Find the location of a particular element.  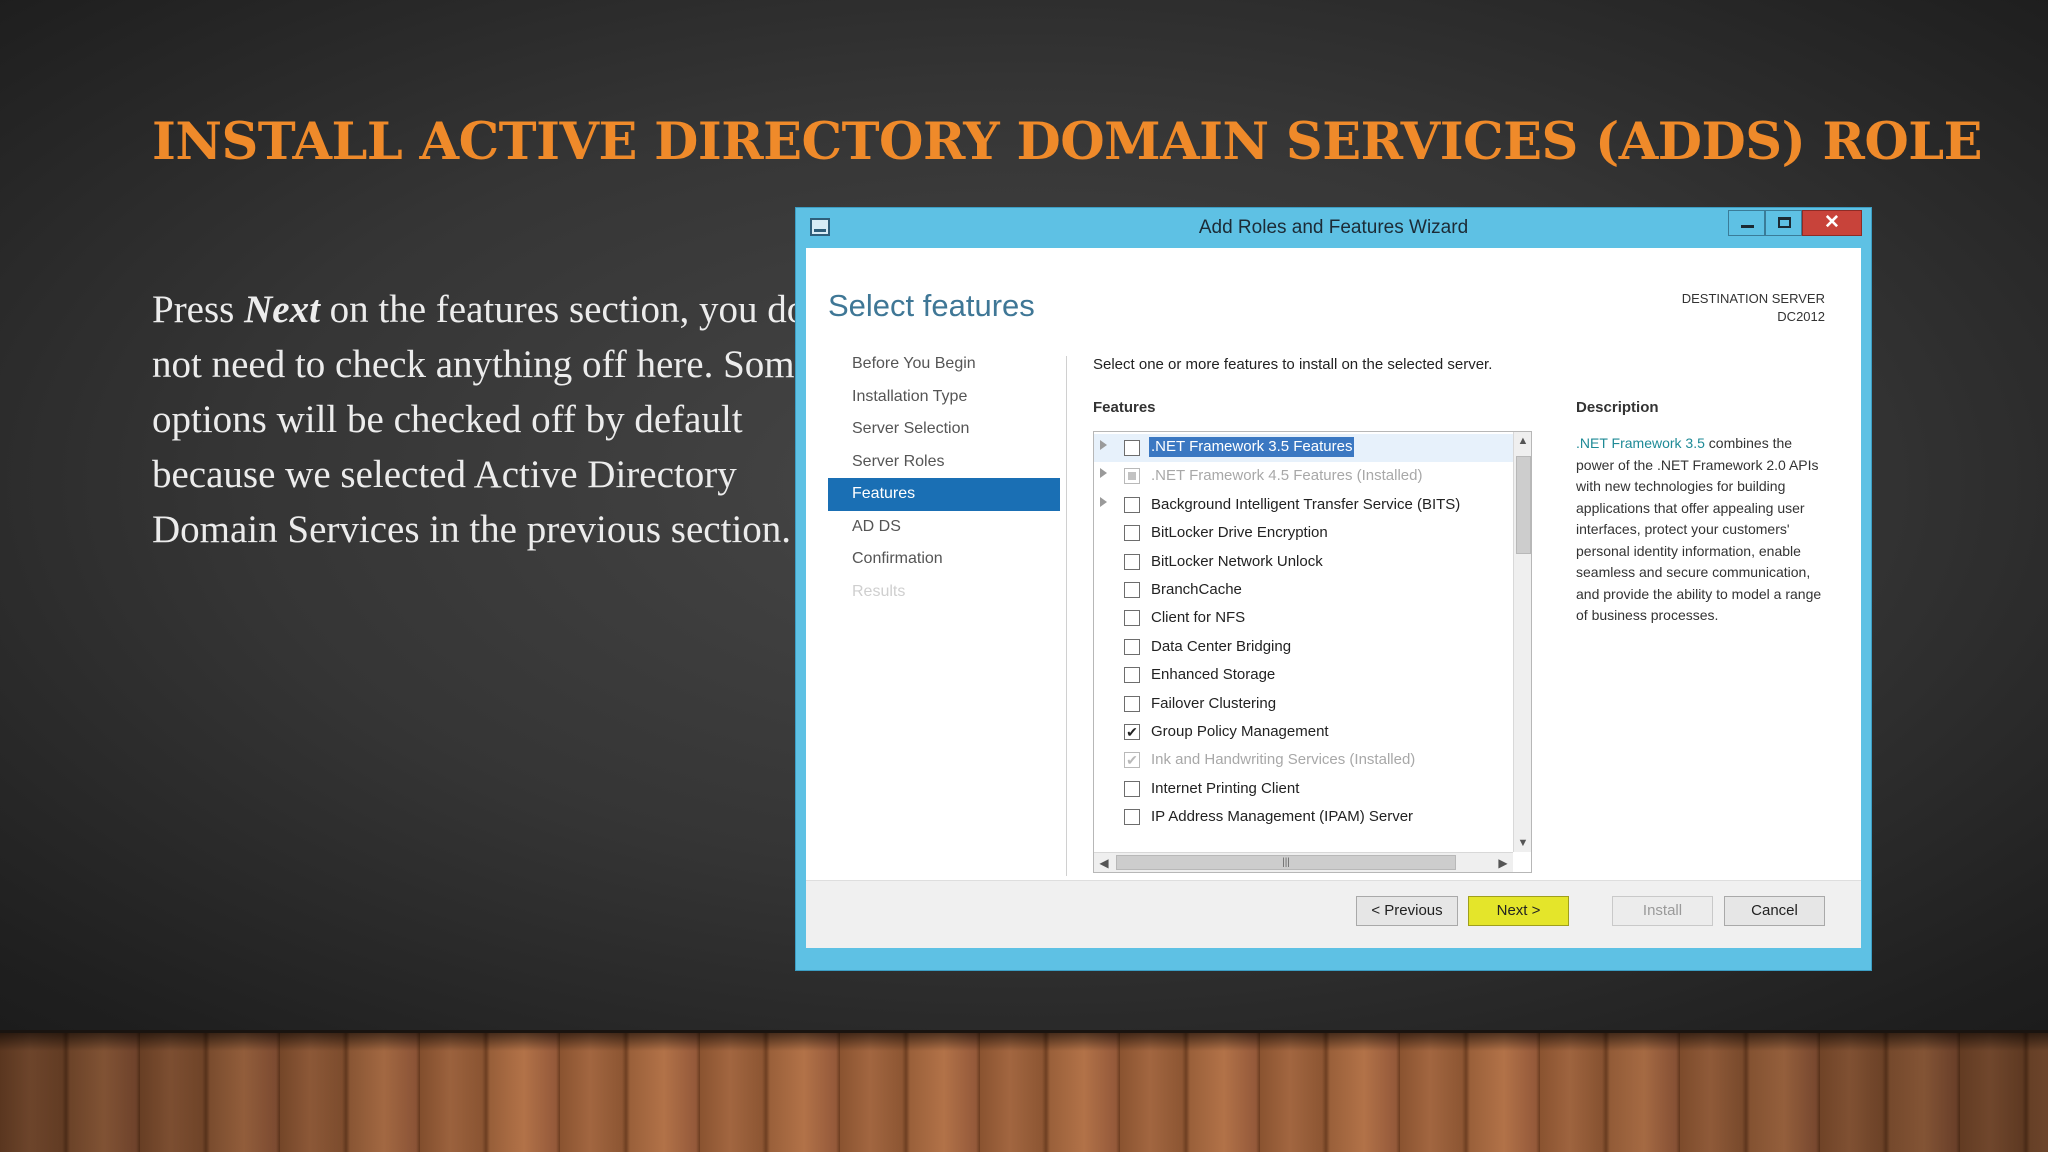

wood-floor-decoration is located at coordinates (1024, 1091).